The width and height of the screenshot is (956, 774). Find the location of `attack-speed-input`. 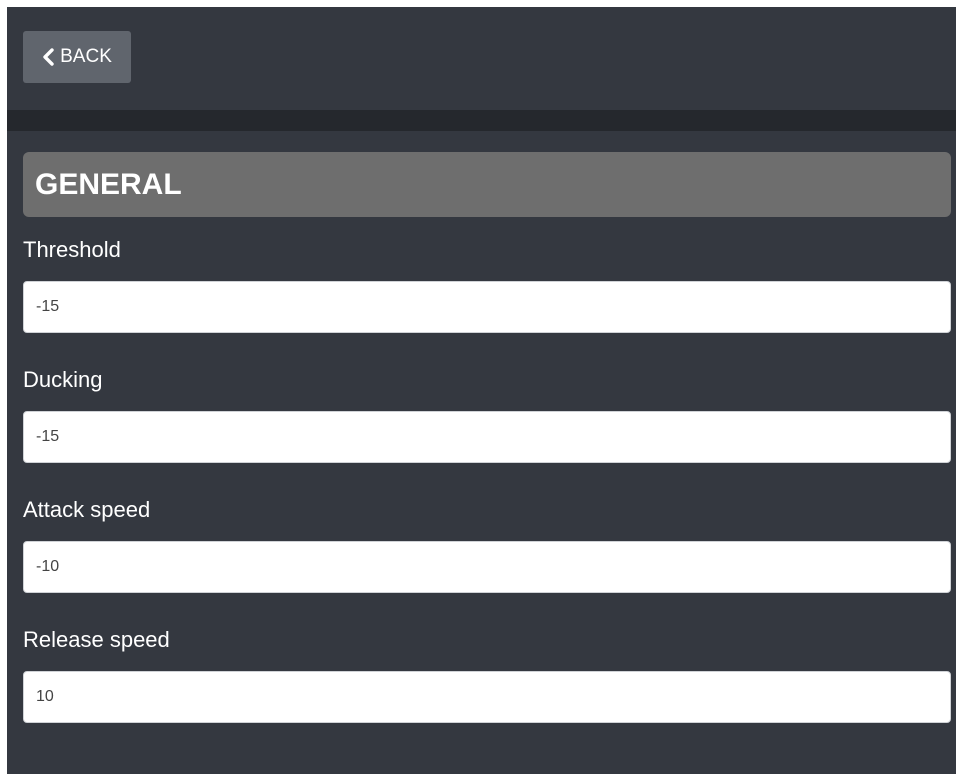

attack-speed-input is located at coordinates (487, 567).